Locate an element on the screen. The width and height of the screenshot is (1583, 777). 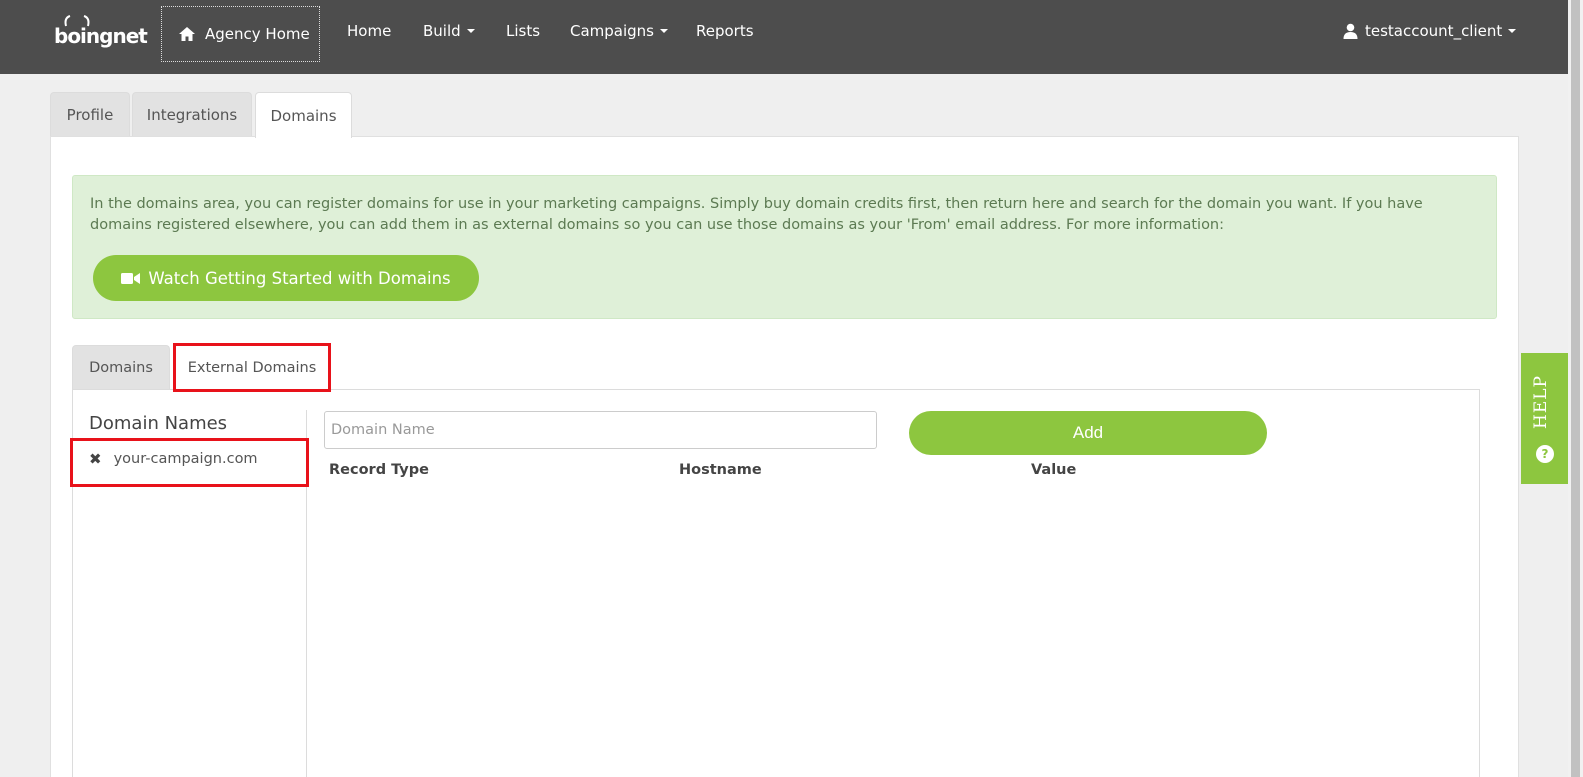
user-menu: testaccount_client is located at coordinates (1430, 31).